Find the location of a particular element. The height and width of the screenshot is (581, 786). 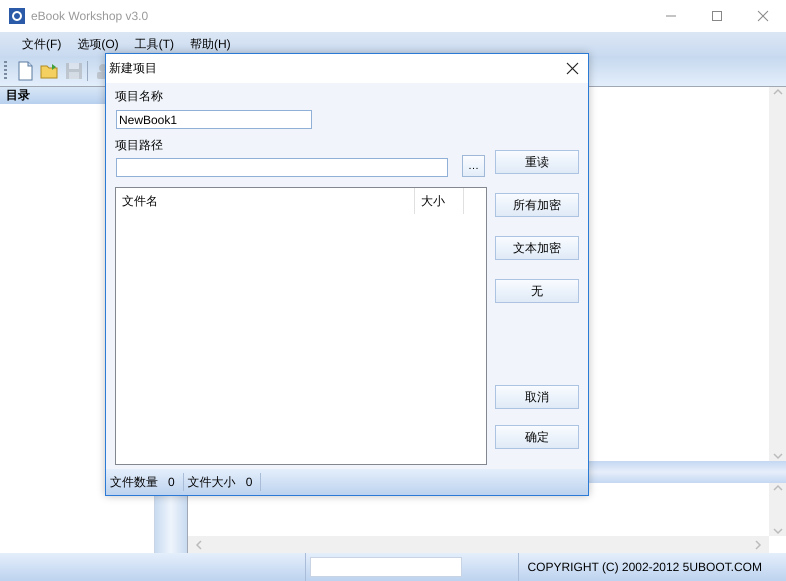

dialog-button: 确定 is located at coordinates (537, 437).